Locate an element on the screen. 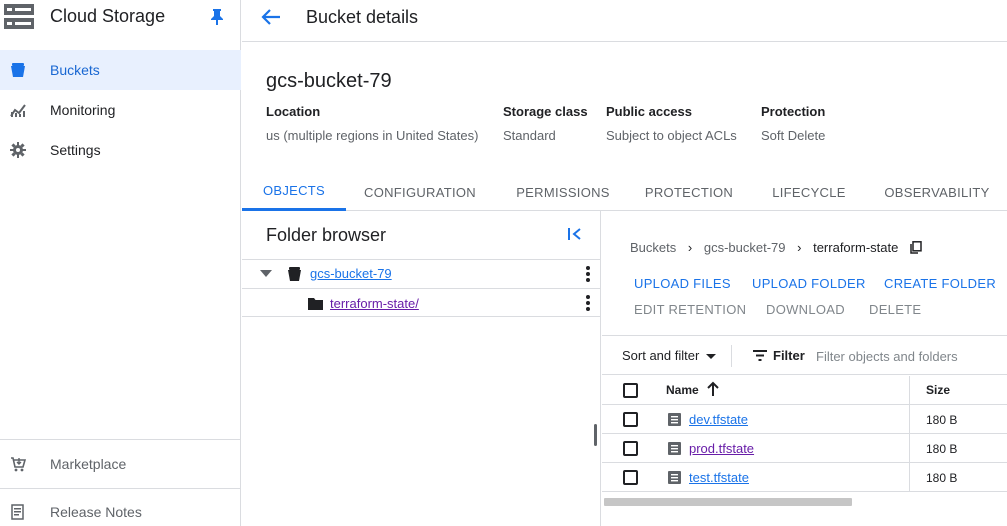 The image size is (1007, 526). tab-lifecycle: LIFECYCLE is located at coordinates (809, 192).